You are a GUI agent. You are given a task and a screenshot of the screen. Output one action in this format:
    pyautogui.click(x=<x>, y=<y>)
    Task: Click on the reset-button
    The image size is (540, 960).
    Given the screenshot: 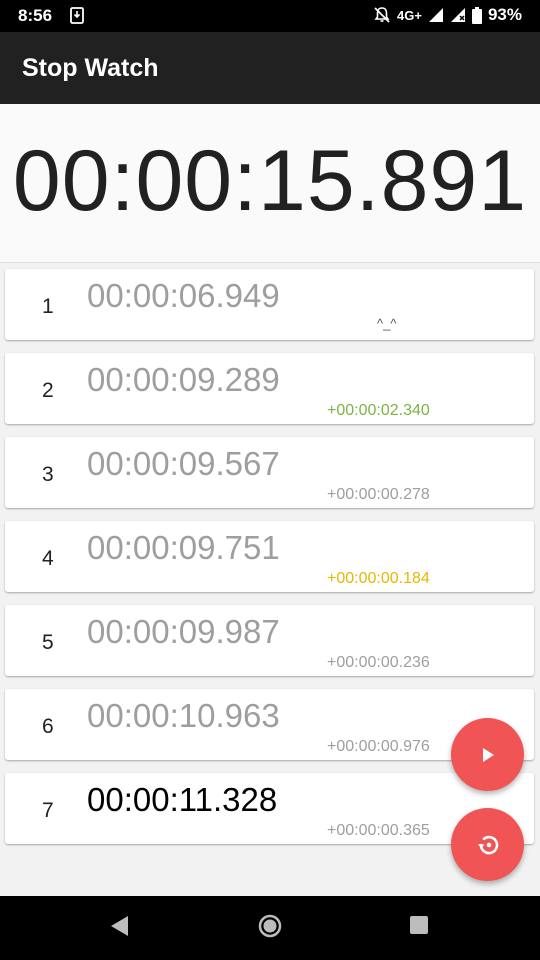 What is the action you would take?
    pyautogui.click(x=487, y=844)
    